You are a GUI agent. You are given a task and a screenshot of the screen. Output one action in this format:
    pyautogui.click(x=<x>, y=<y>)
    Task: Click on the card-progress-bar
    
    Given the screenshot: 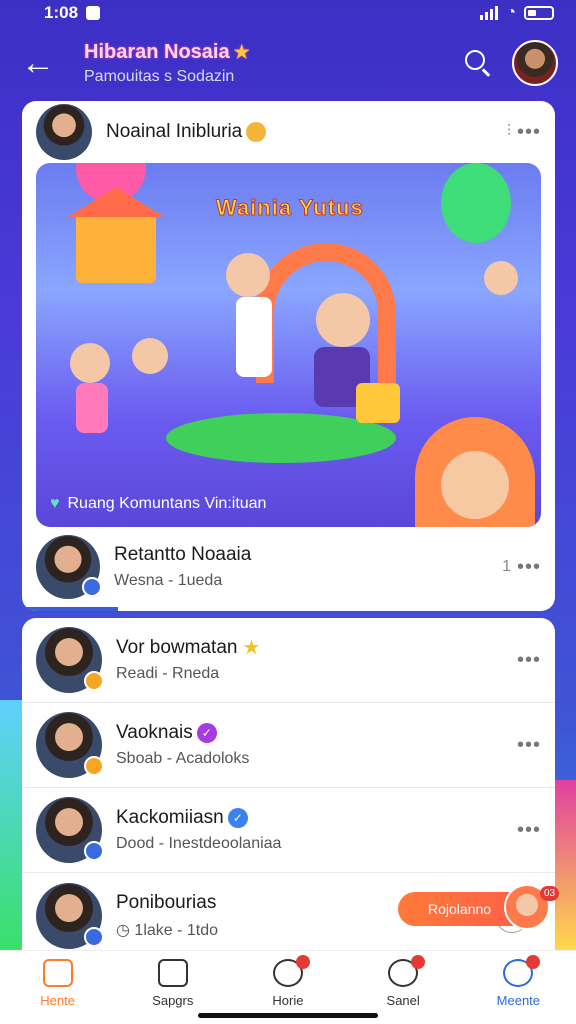 What is the action you would take?
    pyautogui.click(x=70, y=609)
    